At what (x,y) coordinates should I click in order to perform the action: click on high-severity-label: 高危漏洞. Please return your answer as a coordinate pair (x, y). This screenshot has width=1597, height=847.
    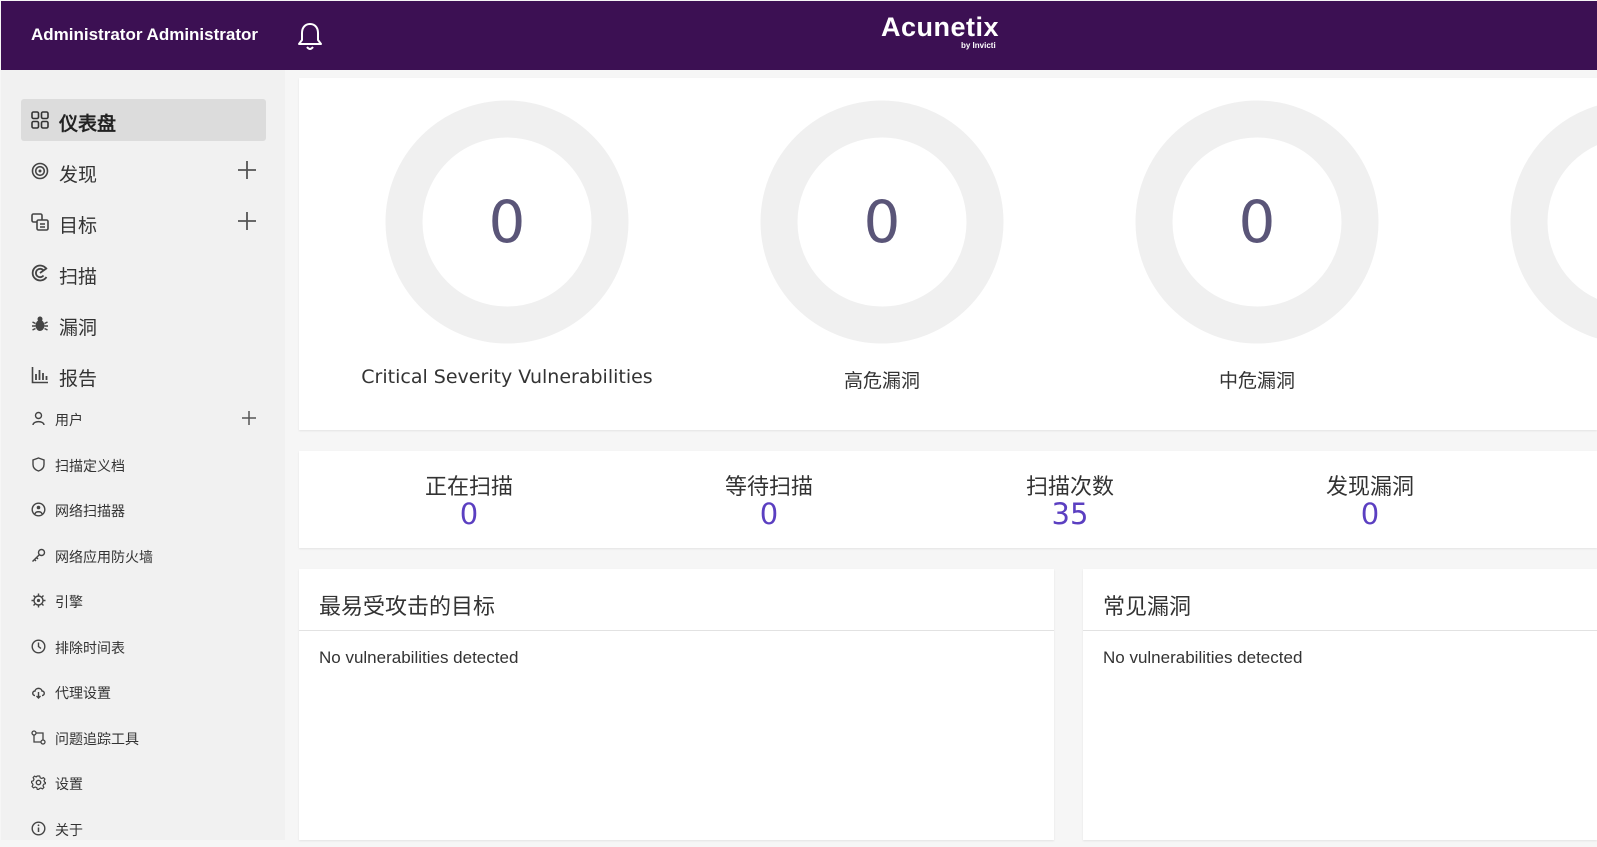
    Looking at the image, I should click on (881, 381).